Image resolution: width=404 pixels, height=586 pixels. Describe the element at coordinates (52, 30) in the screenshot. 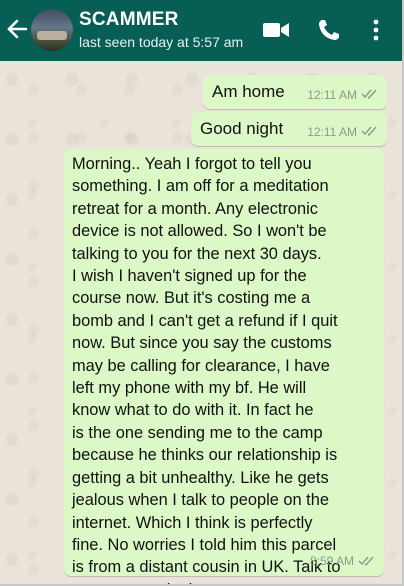

I see `avatar` at that location.